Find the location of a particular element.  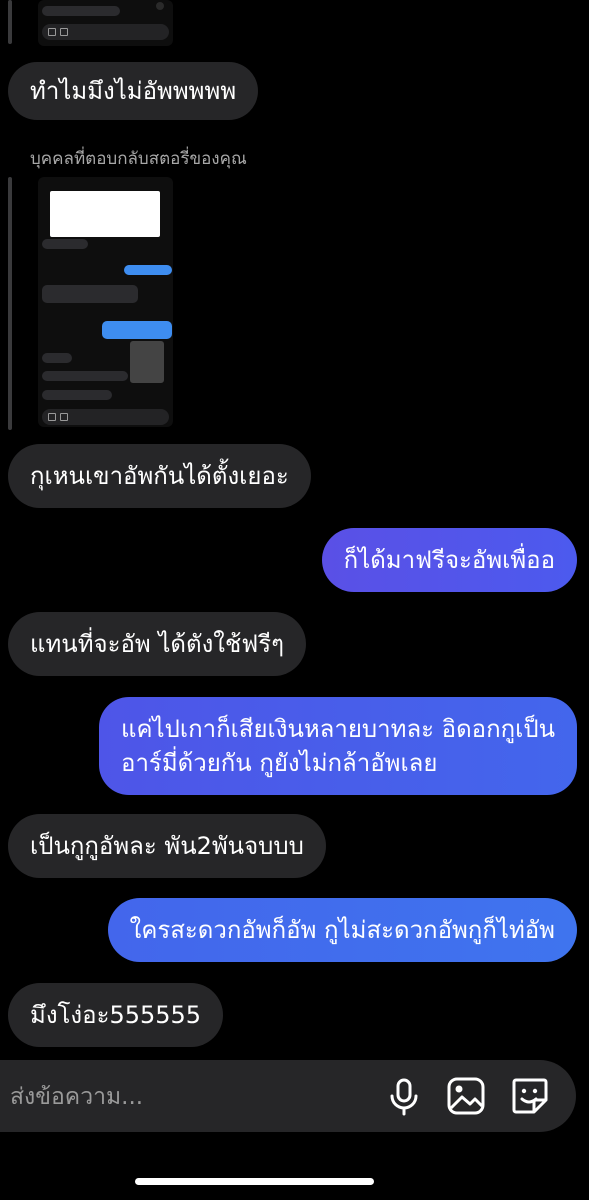

mini-photo is located at coordinates (147, 362).